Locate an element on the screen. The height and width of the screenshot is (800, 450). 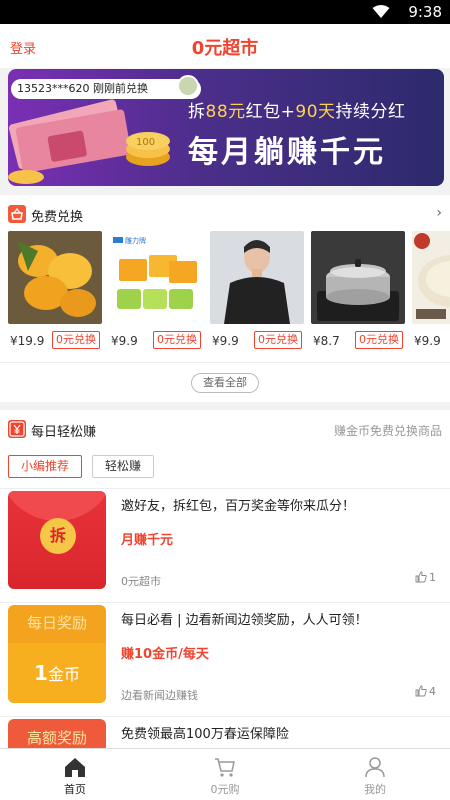
red-packet-flap is located at coordinates (57, 506).